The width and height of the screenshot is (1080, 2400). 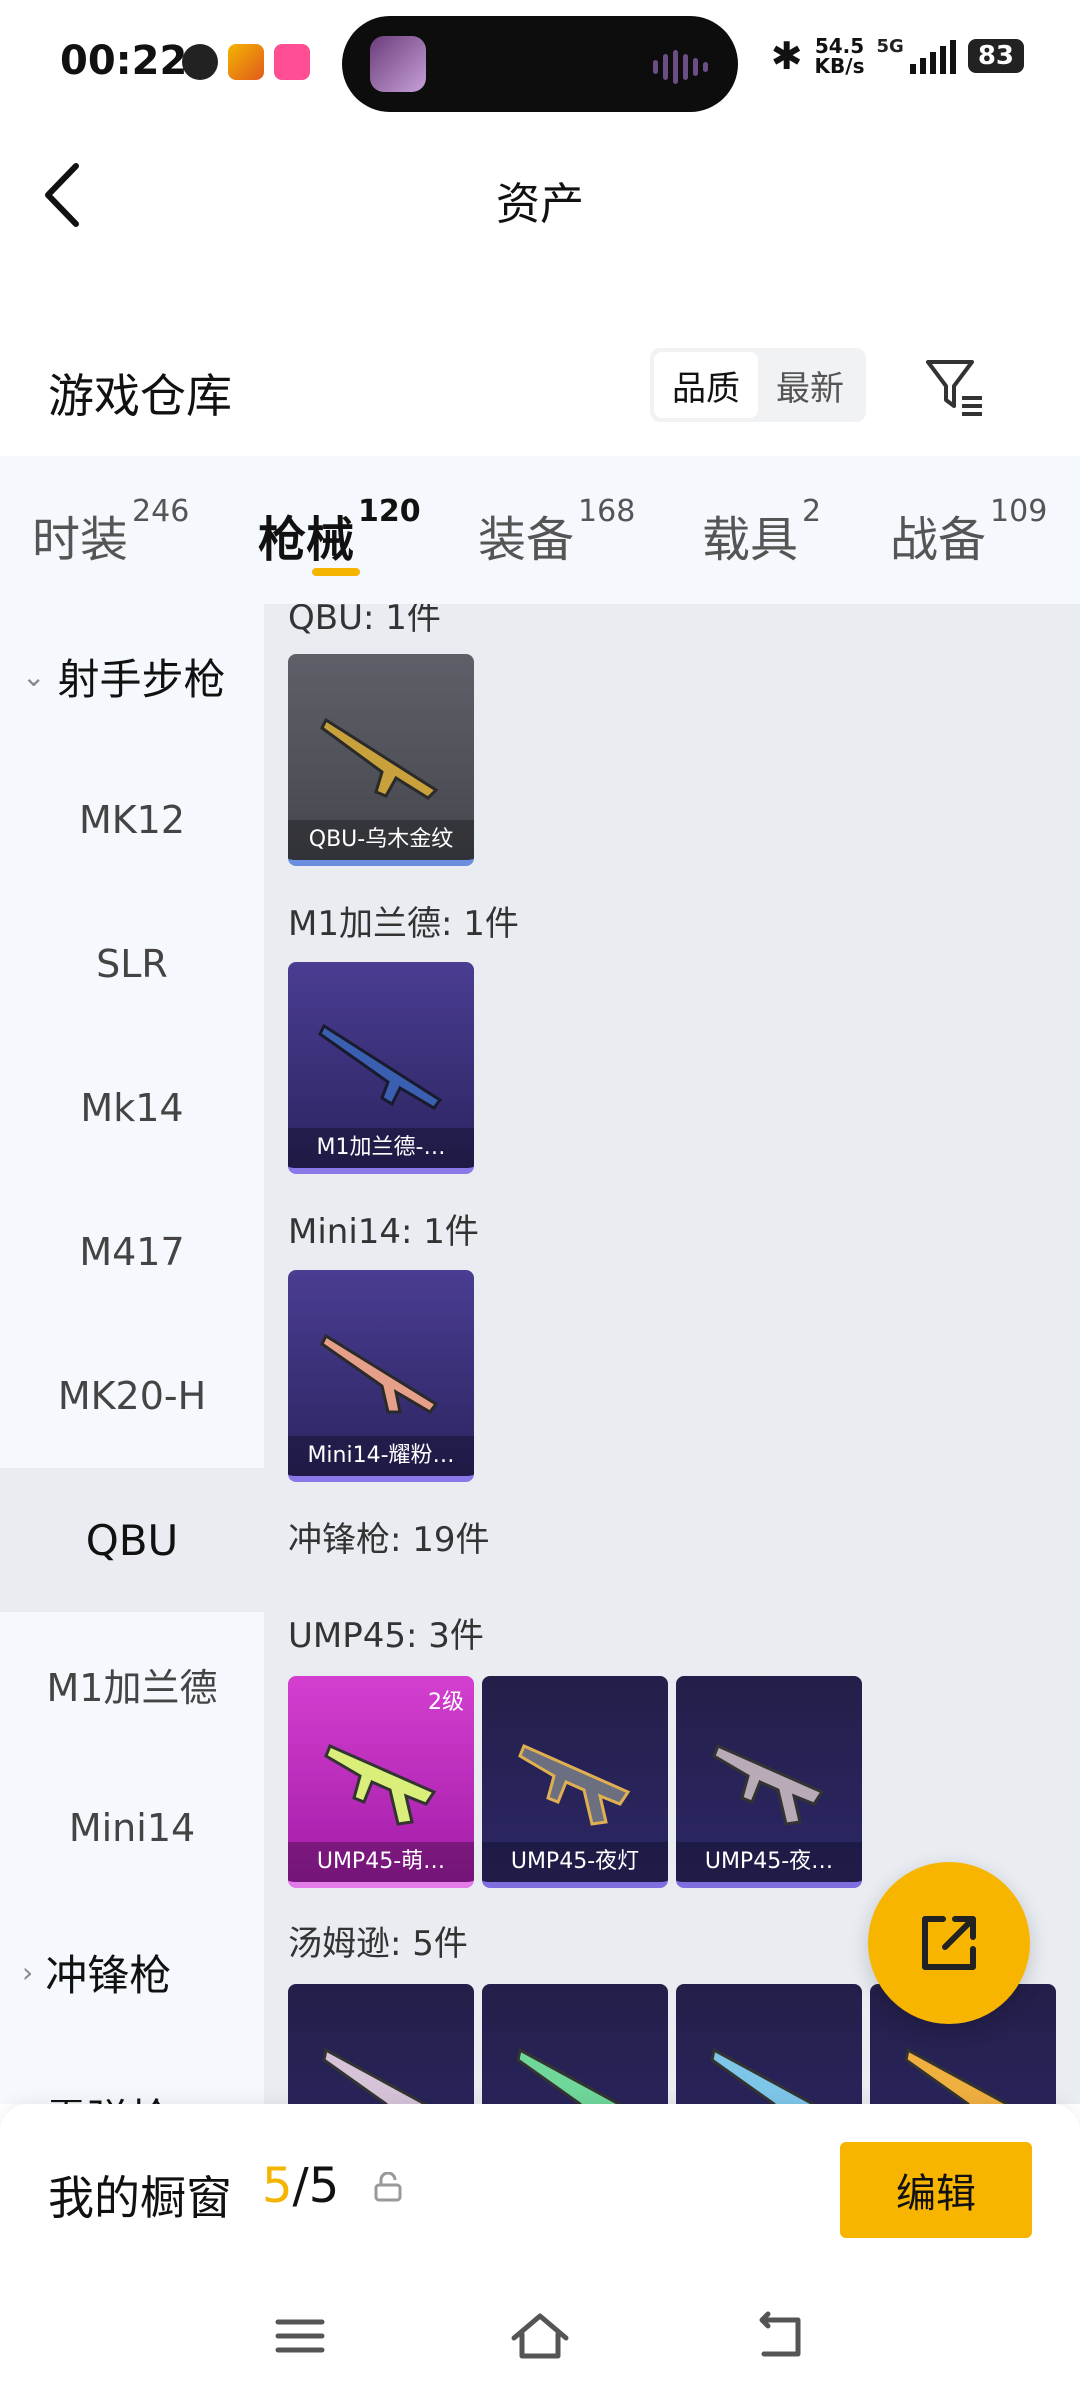 What do you see at coordinates (786, 56) in the screenshot?
I see `bluetooth-icon: ✱` at bounding box center [786, 56].